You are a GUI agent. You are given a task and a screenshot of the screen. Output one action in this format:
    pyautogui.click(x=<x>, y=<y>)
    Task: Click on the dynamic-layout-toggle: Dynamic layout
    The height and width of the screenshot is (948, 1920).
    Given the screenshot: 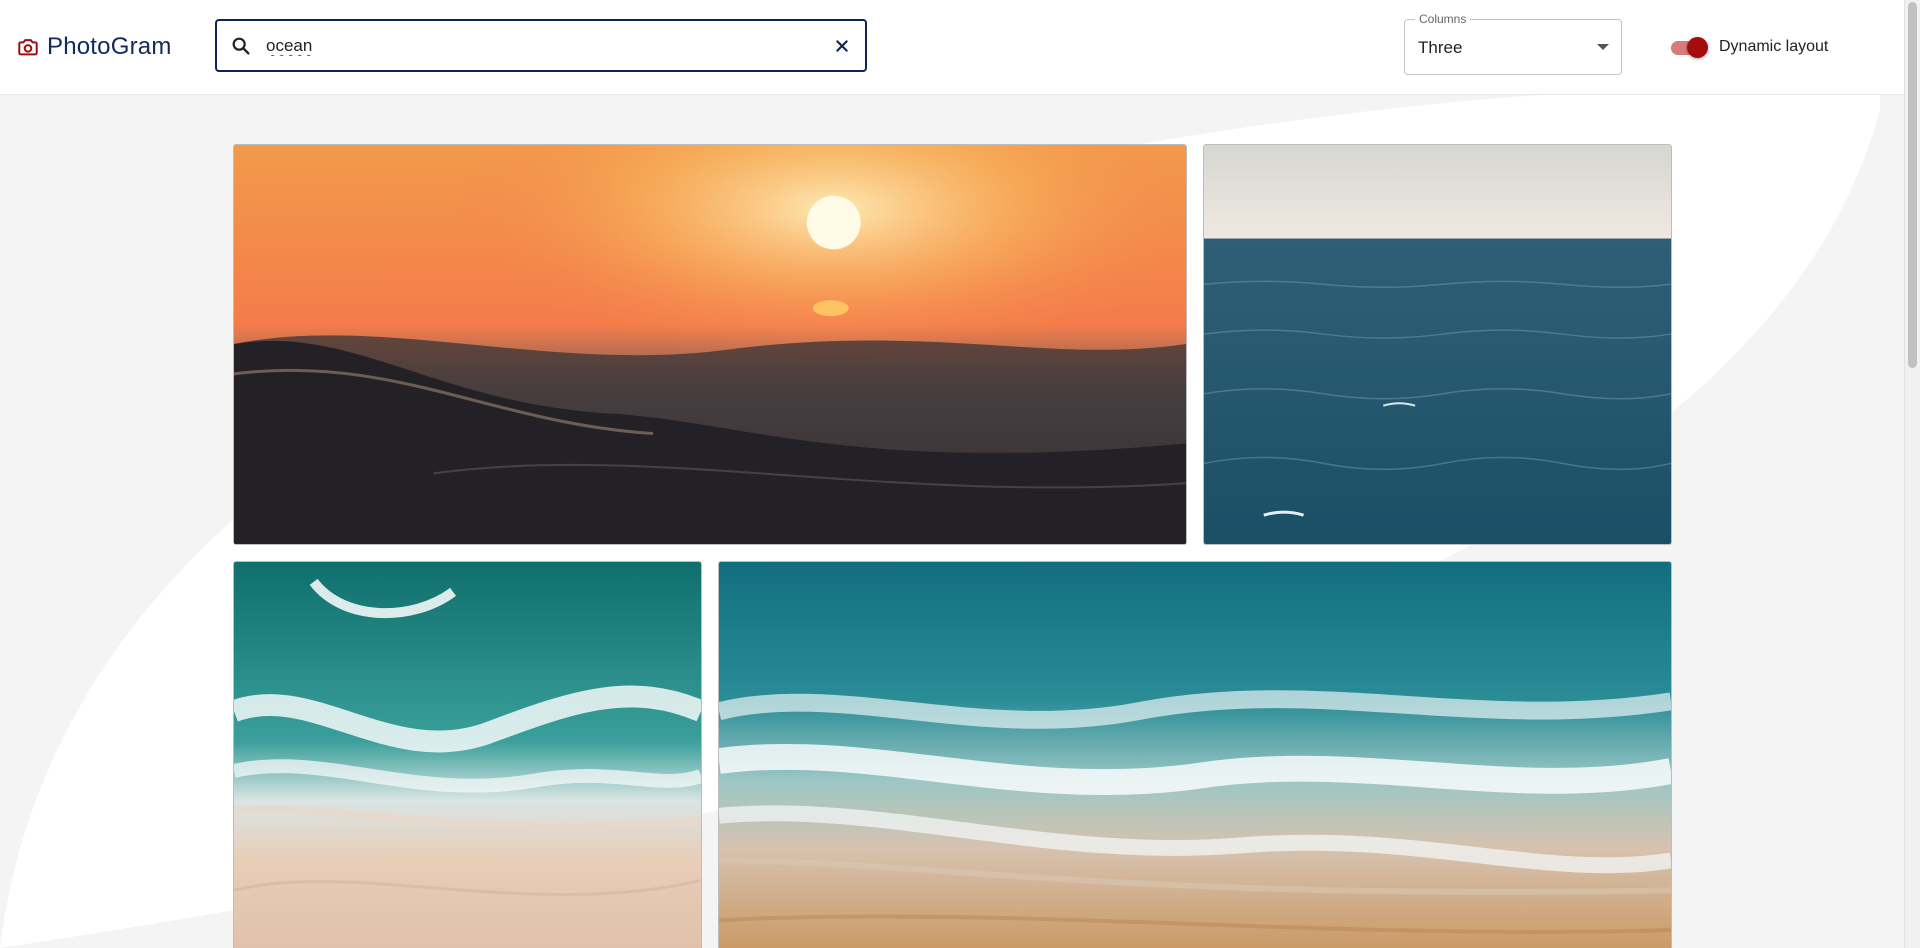 What is the action you would take?
    pyautogui.click(x=1749, y=47)
    